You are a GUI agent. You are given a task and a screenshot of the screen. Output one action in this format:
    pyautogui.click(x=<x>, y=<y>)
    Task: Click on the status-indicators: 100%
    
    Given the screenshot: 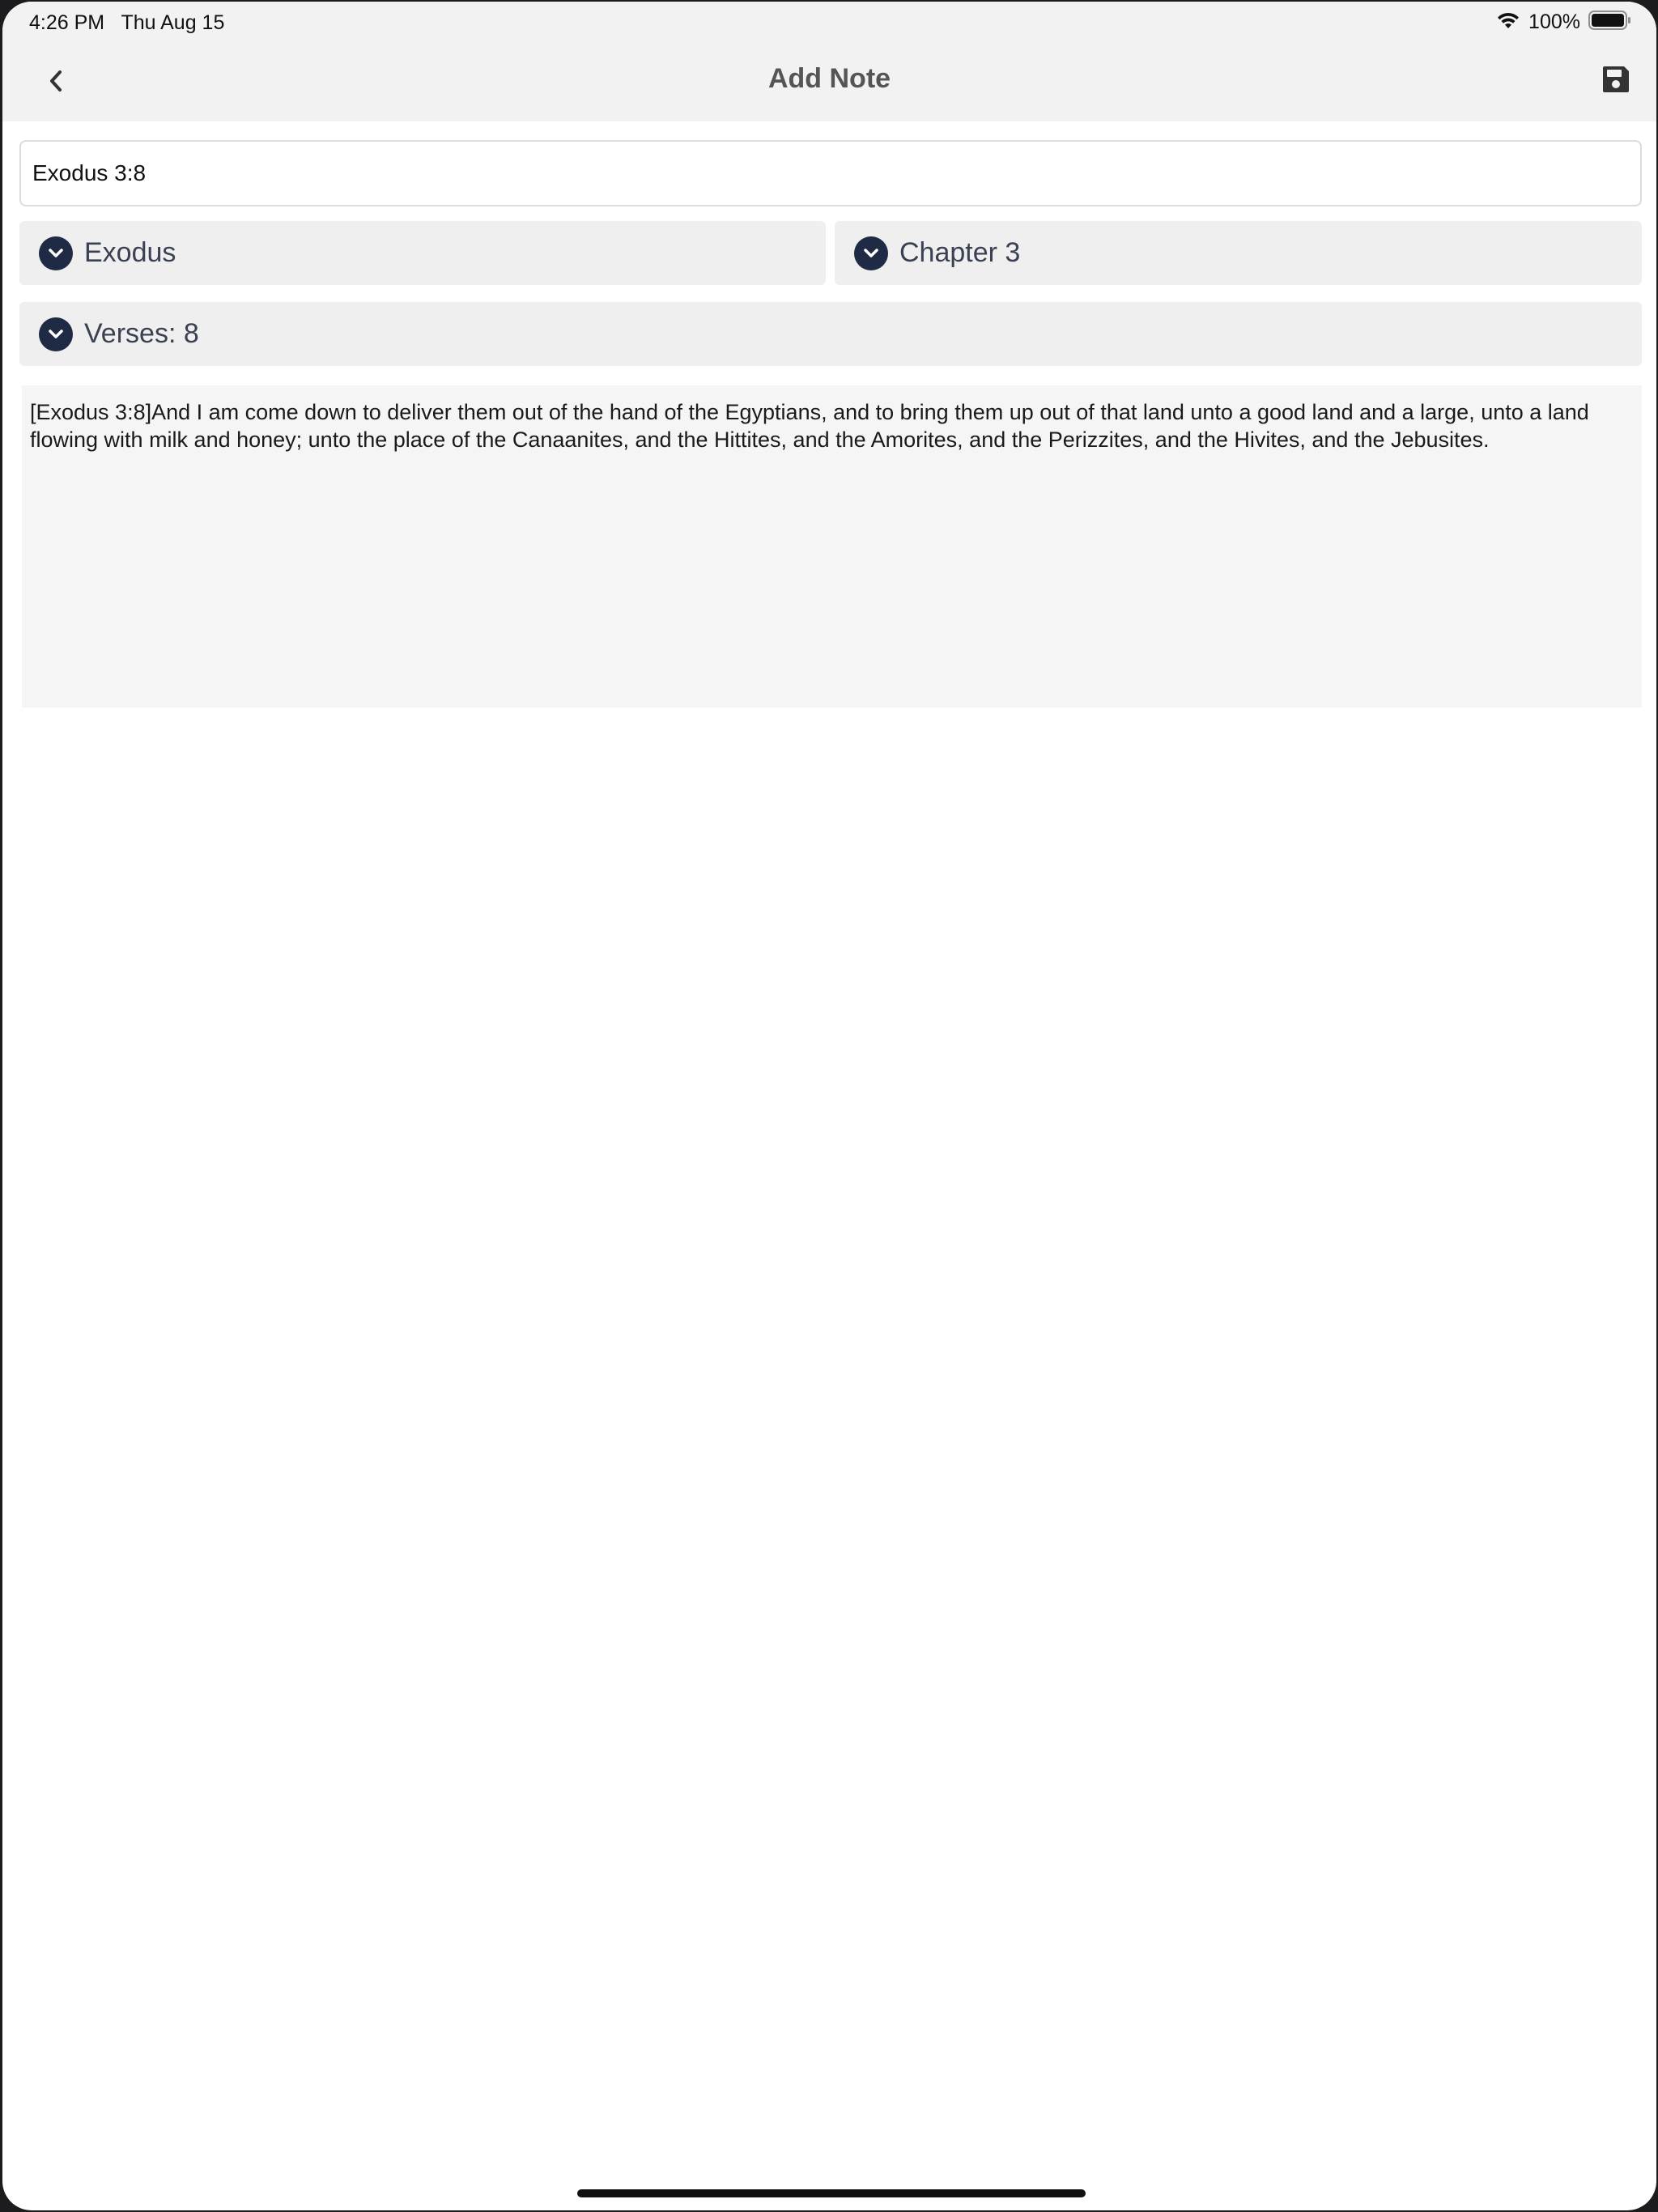 What is the action you would take?
    pyautogui.click(x=1564, y=22)
    